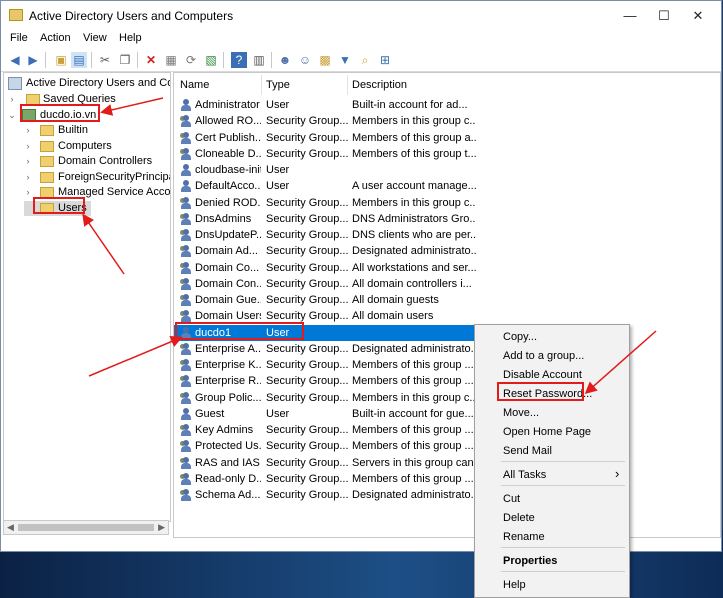  Describe the element at coordinates (132, 106) in the screenshot. I see `arrow-to-domain` at that location.